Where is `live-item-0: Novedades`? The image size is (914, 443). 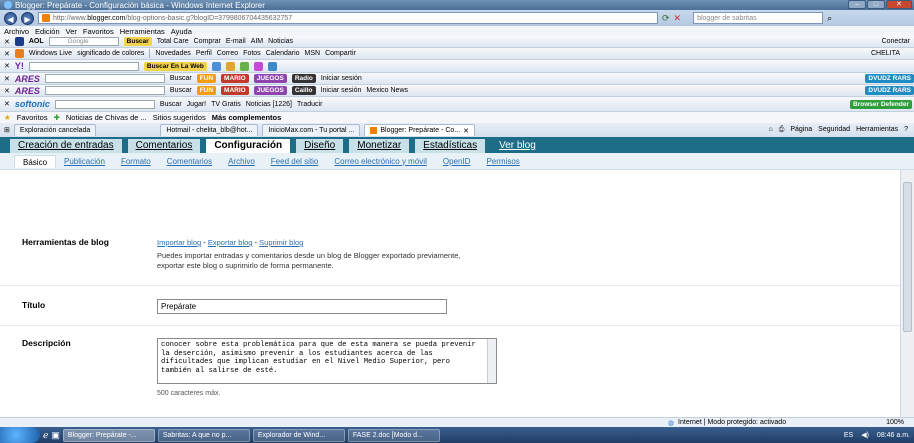 live-item-0: Novedades is located at coordinates (172, 53).